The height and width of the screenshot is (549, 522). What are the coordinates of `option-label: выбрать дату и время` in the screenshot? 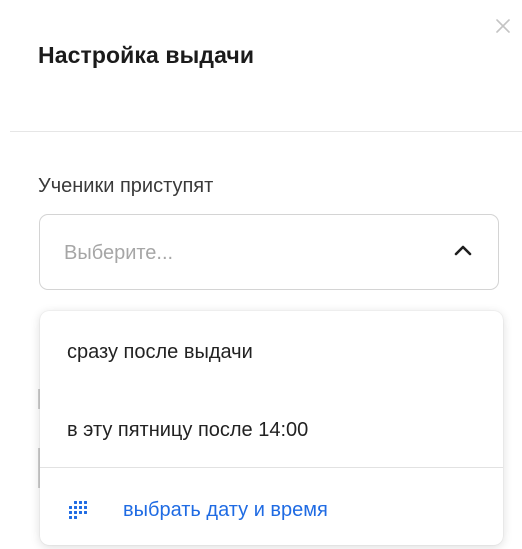 It's located at (225, 510).